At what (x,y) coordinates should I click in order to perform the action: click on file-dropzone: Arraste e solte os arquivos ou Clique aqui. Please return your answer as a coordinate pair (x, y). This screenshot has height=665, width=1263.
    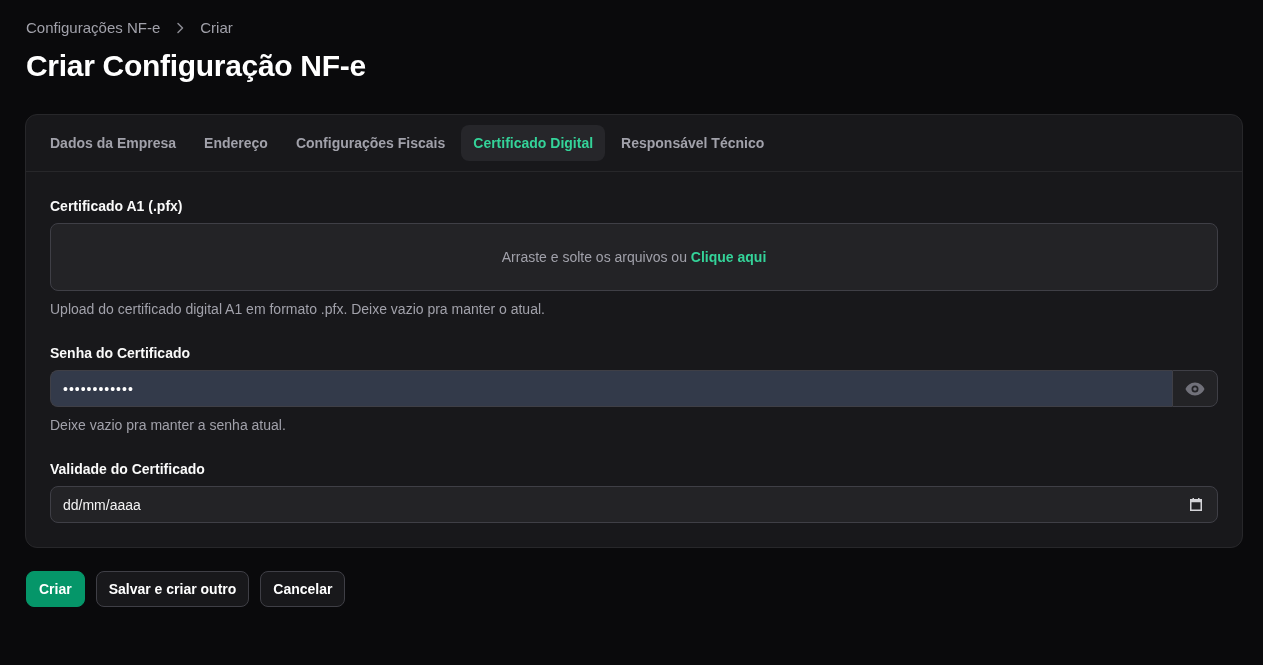
    Looking at the image, I should click on (634, 257).